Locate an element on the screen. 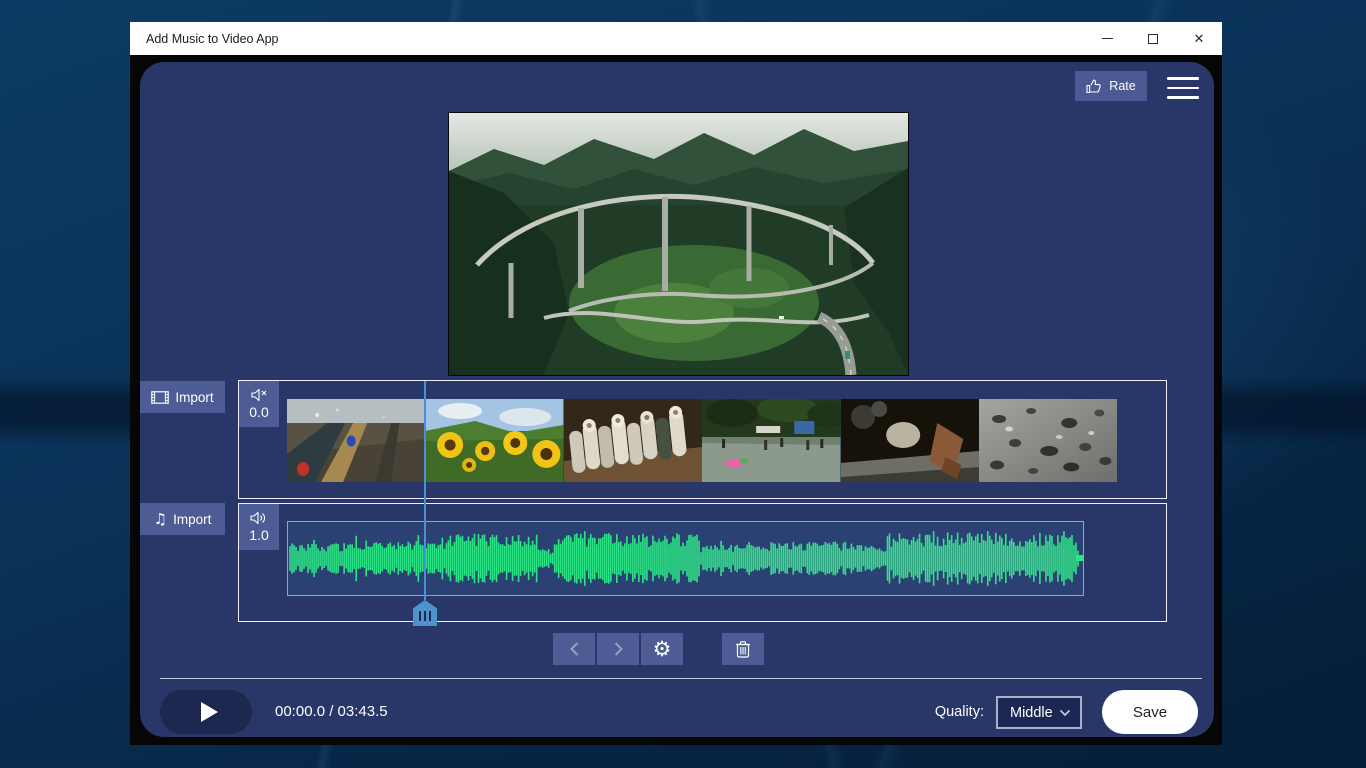 Image resolution: width=1366 pixels, height=768 pixels. import-audio-label: Import is located at coordinates (192, 519).